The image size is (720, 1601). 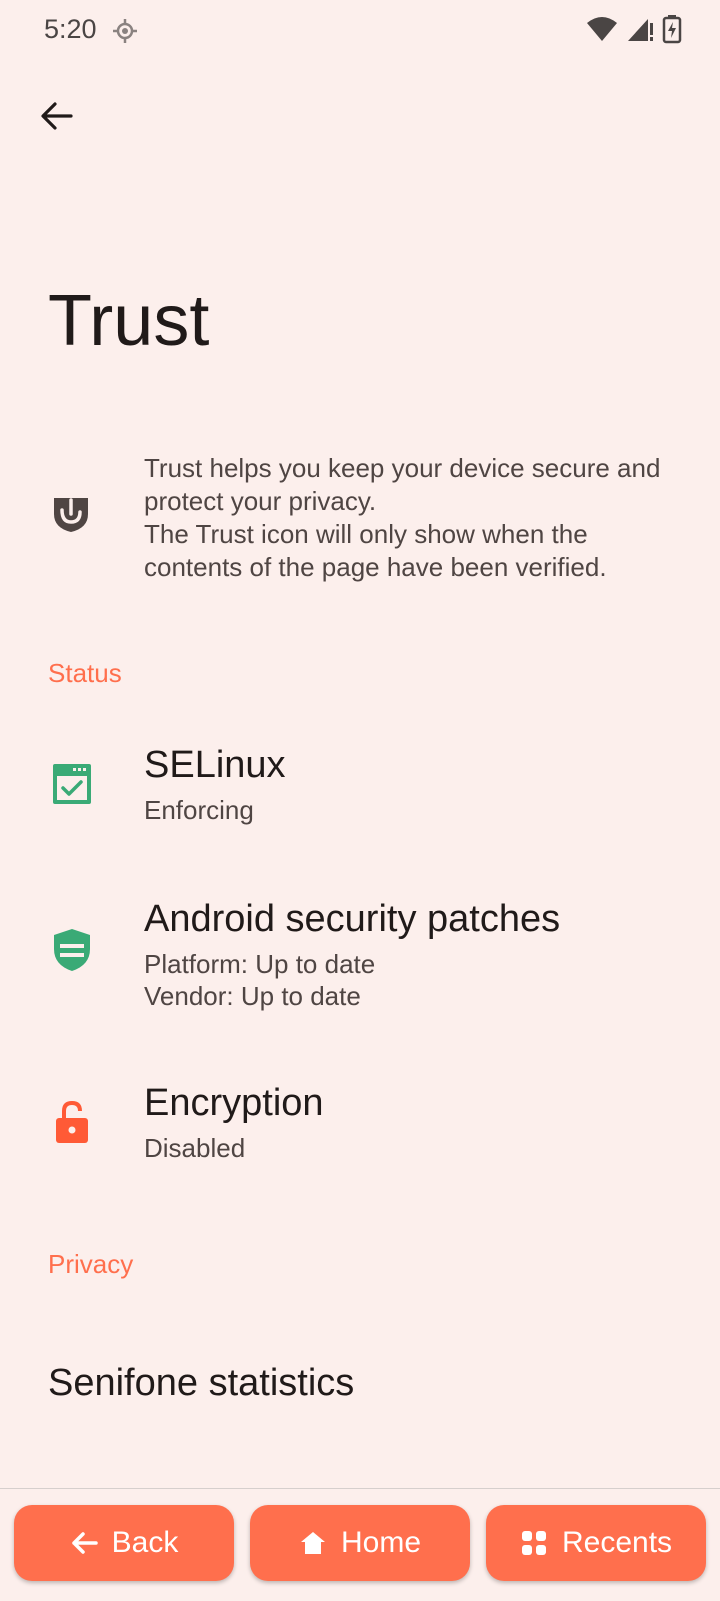 I want to click on nav-back-button: Back, so click(x=124, y=1543).